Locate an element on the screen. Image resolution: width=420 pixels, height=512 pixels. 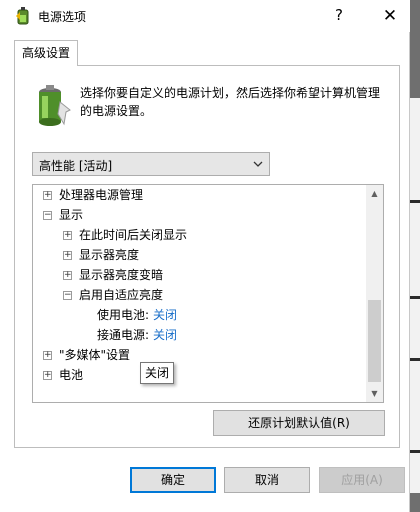
battery-plan-icon is located at coordinates (55, 105).